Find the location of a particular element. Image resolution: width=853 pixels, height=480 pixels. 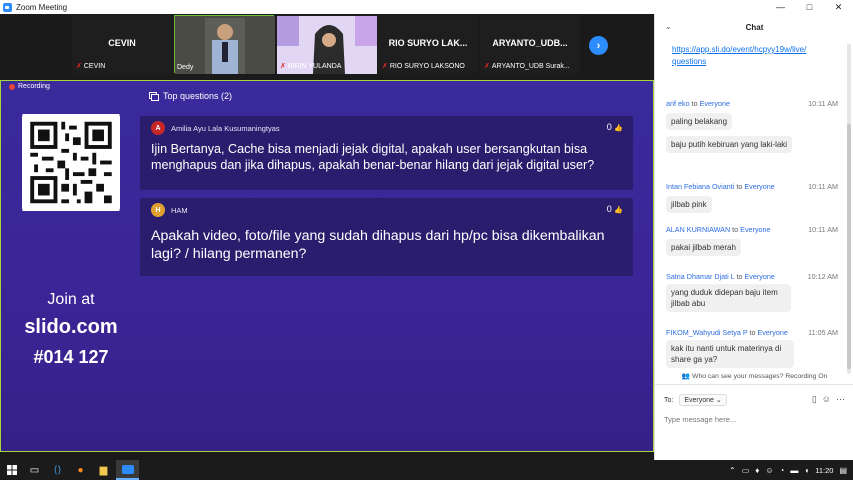

participant-tile-rio: RIO SURYO LAK... ✗ RIO SURYO LAKSONO is located at coordinates (428, 44).